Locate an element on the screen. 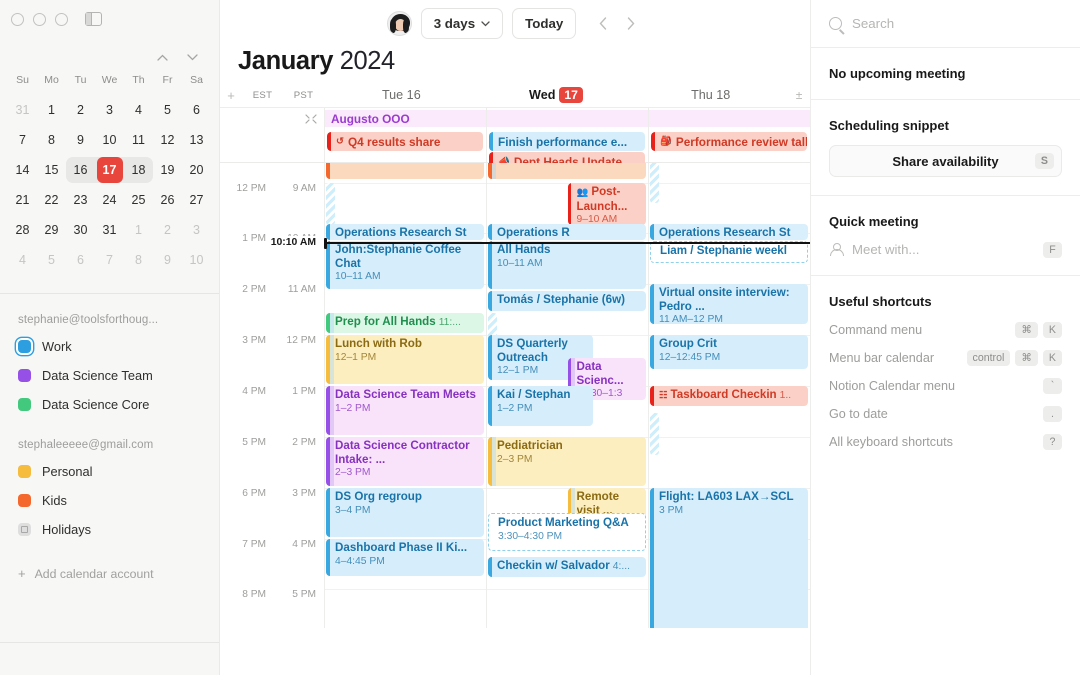 This screenshot has height=675, width=1080. all-day-column: 🎒 Performance review talk is located at coordinates (729, 135).